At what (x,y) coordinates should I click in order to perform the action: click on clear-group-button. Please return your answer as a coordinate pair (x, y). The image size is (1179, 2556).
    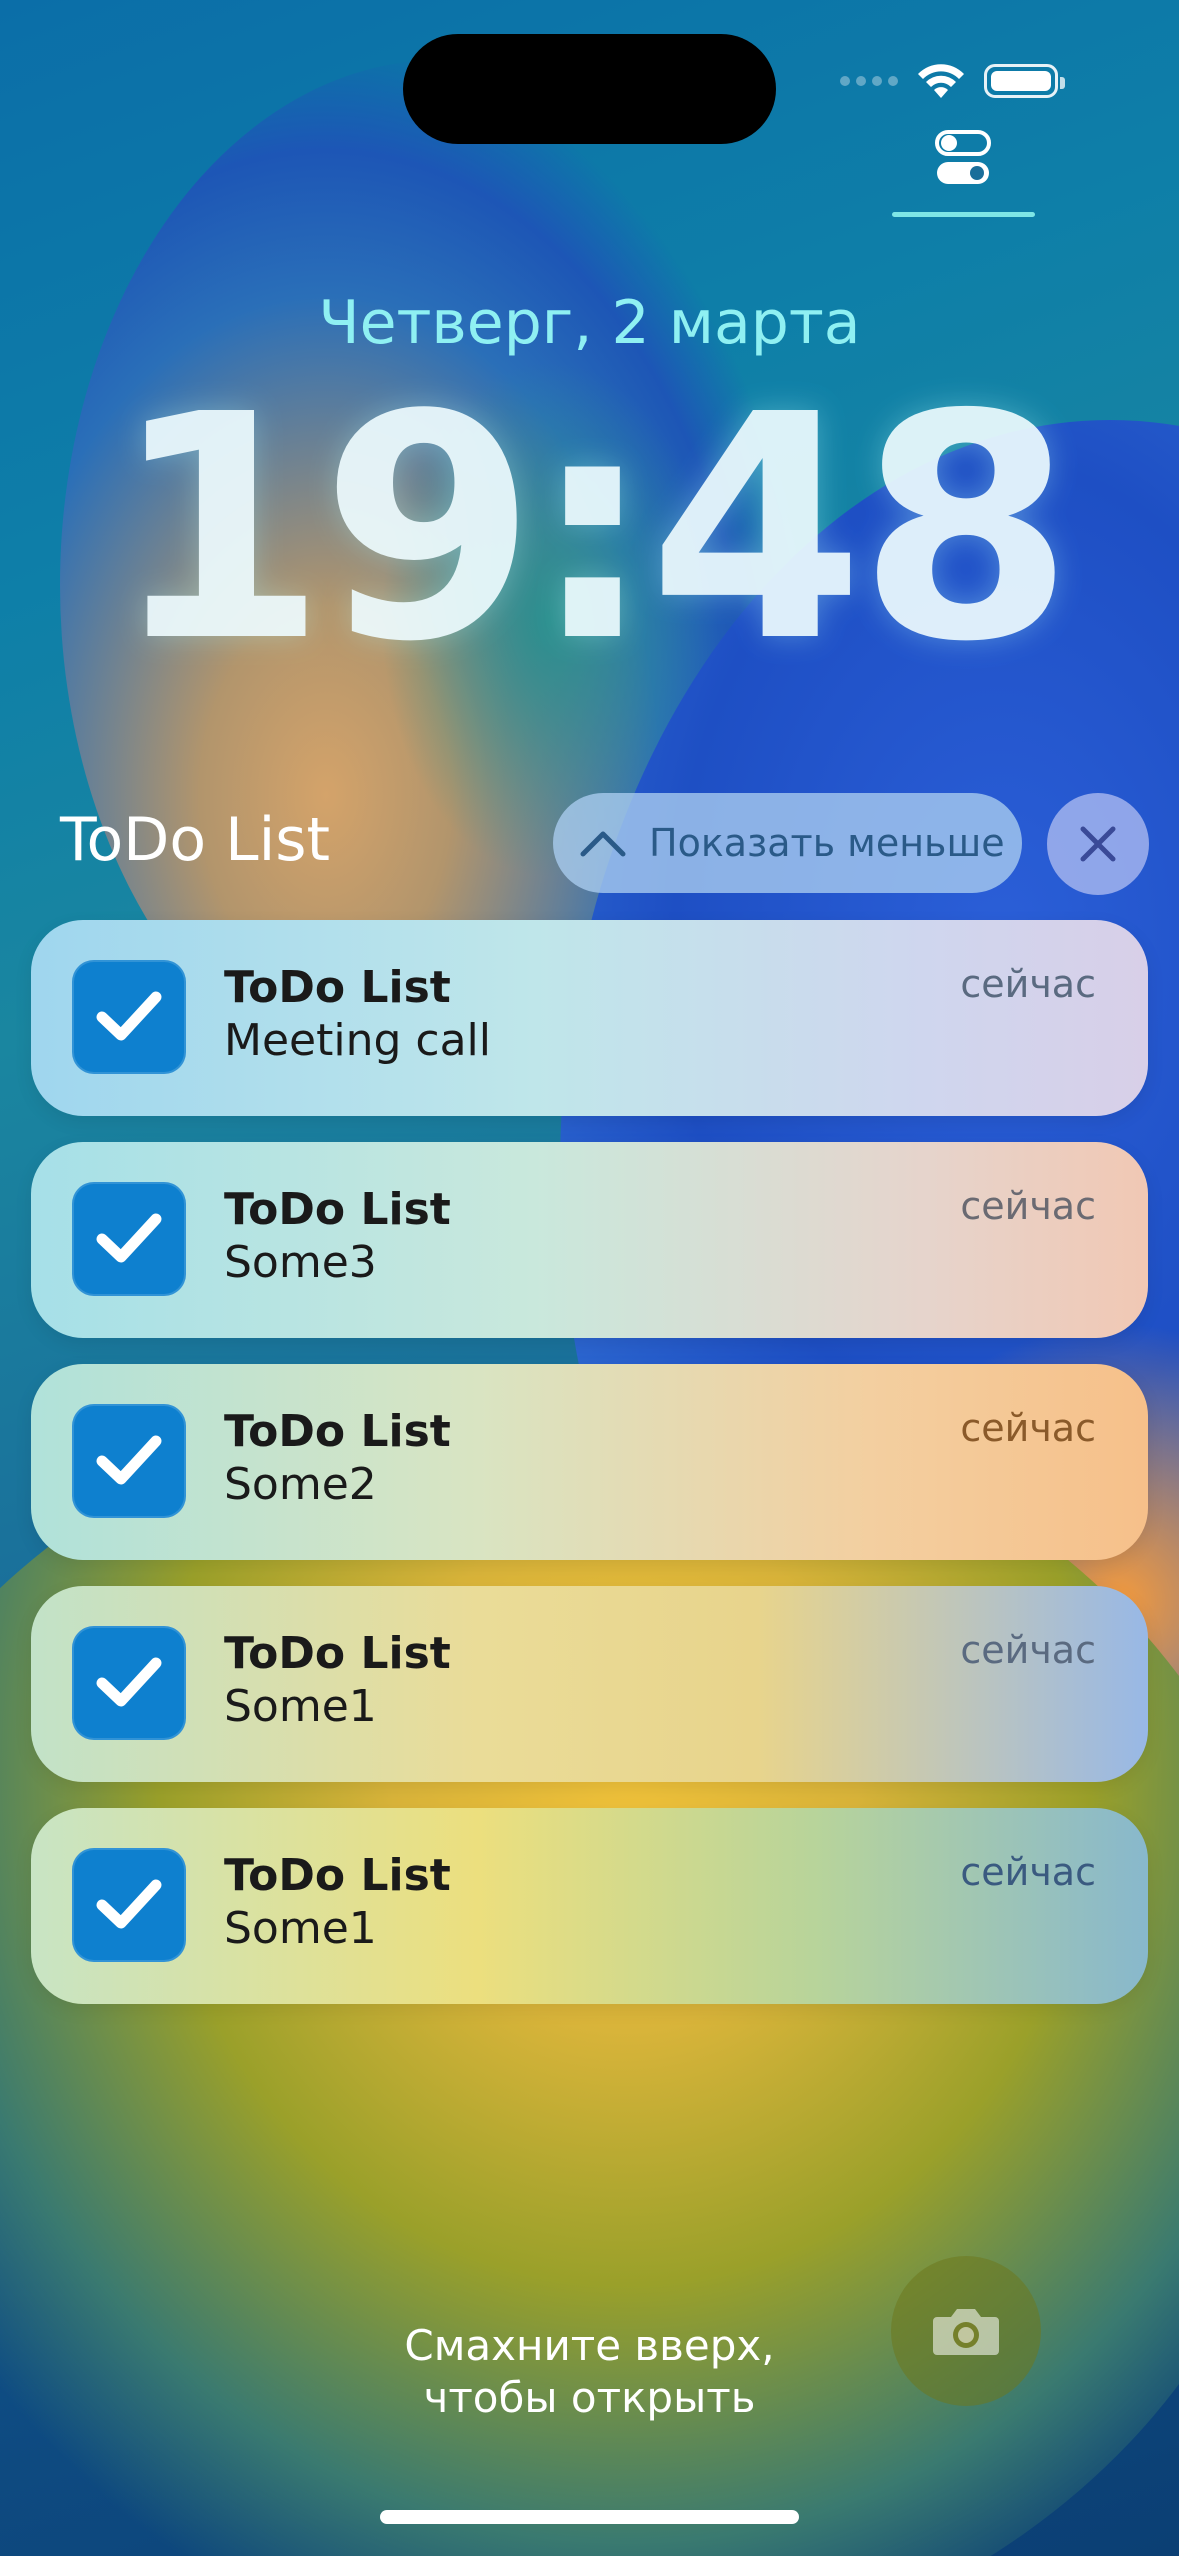
    Looking at the image, I should click on (1098, 844).